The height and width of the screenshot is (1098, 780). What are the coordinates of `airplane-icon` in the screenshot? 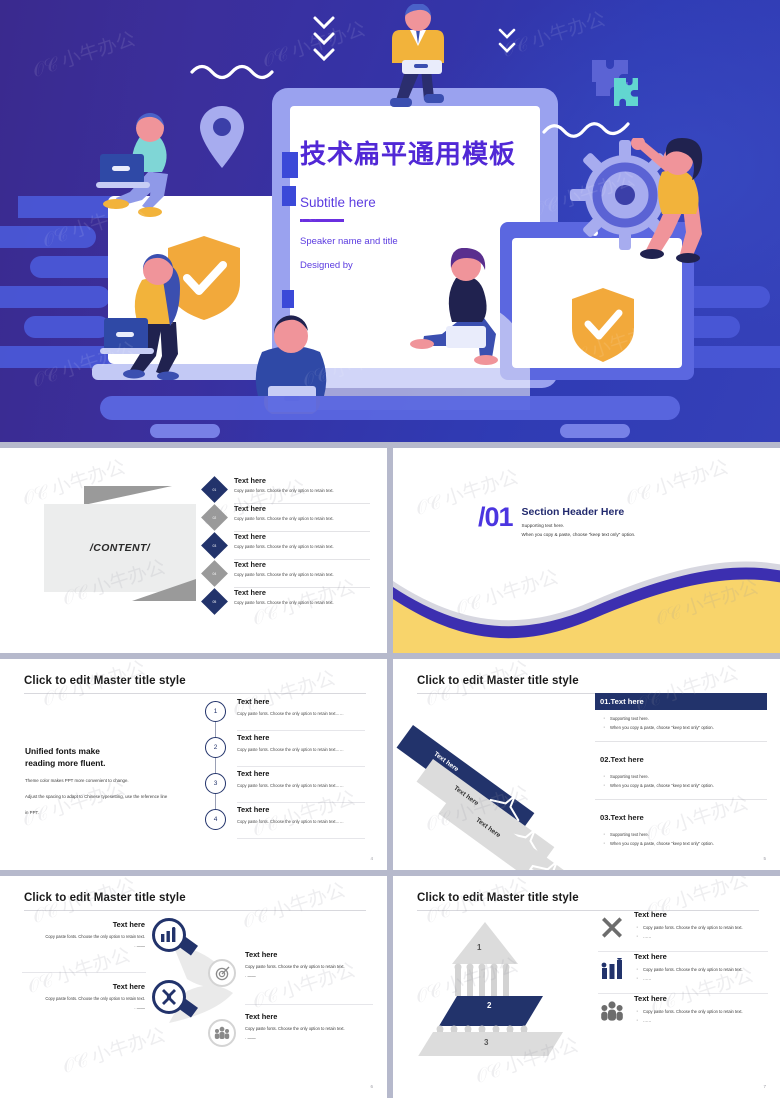 It's located at (545, 865).